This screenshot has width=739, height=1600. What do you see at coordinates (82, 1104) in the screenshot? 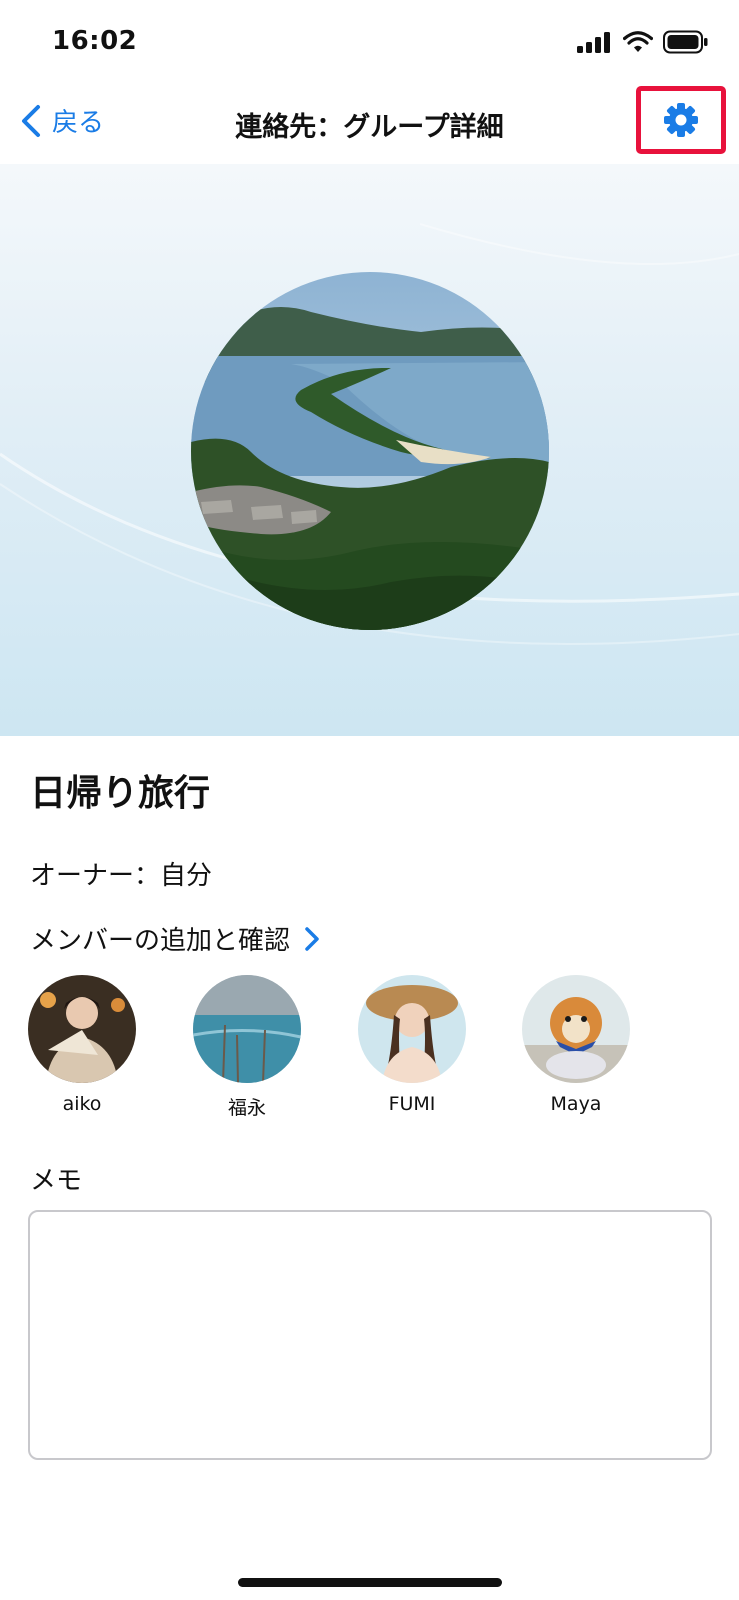
I see `member-name: aiko` at bounding box center [82, 1104].